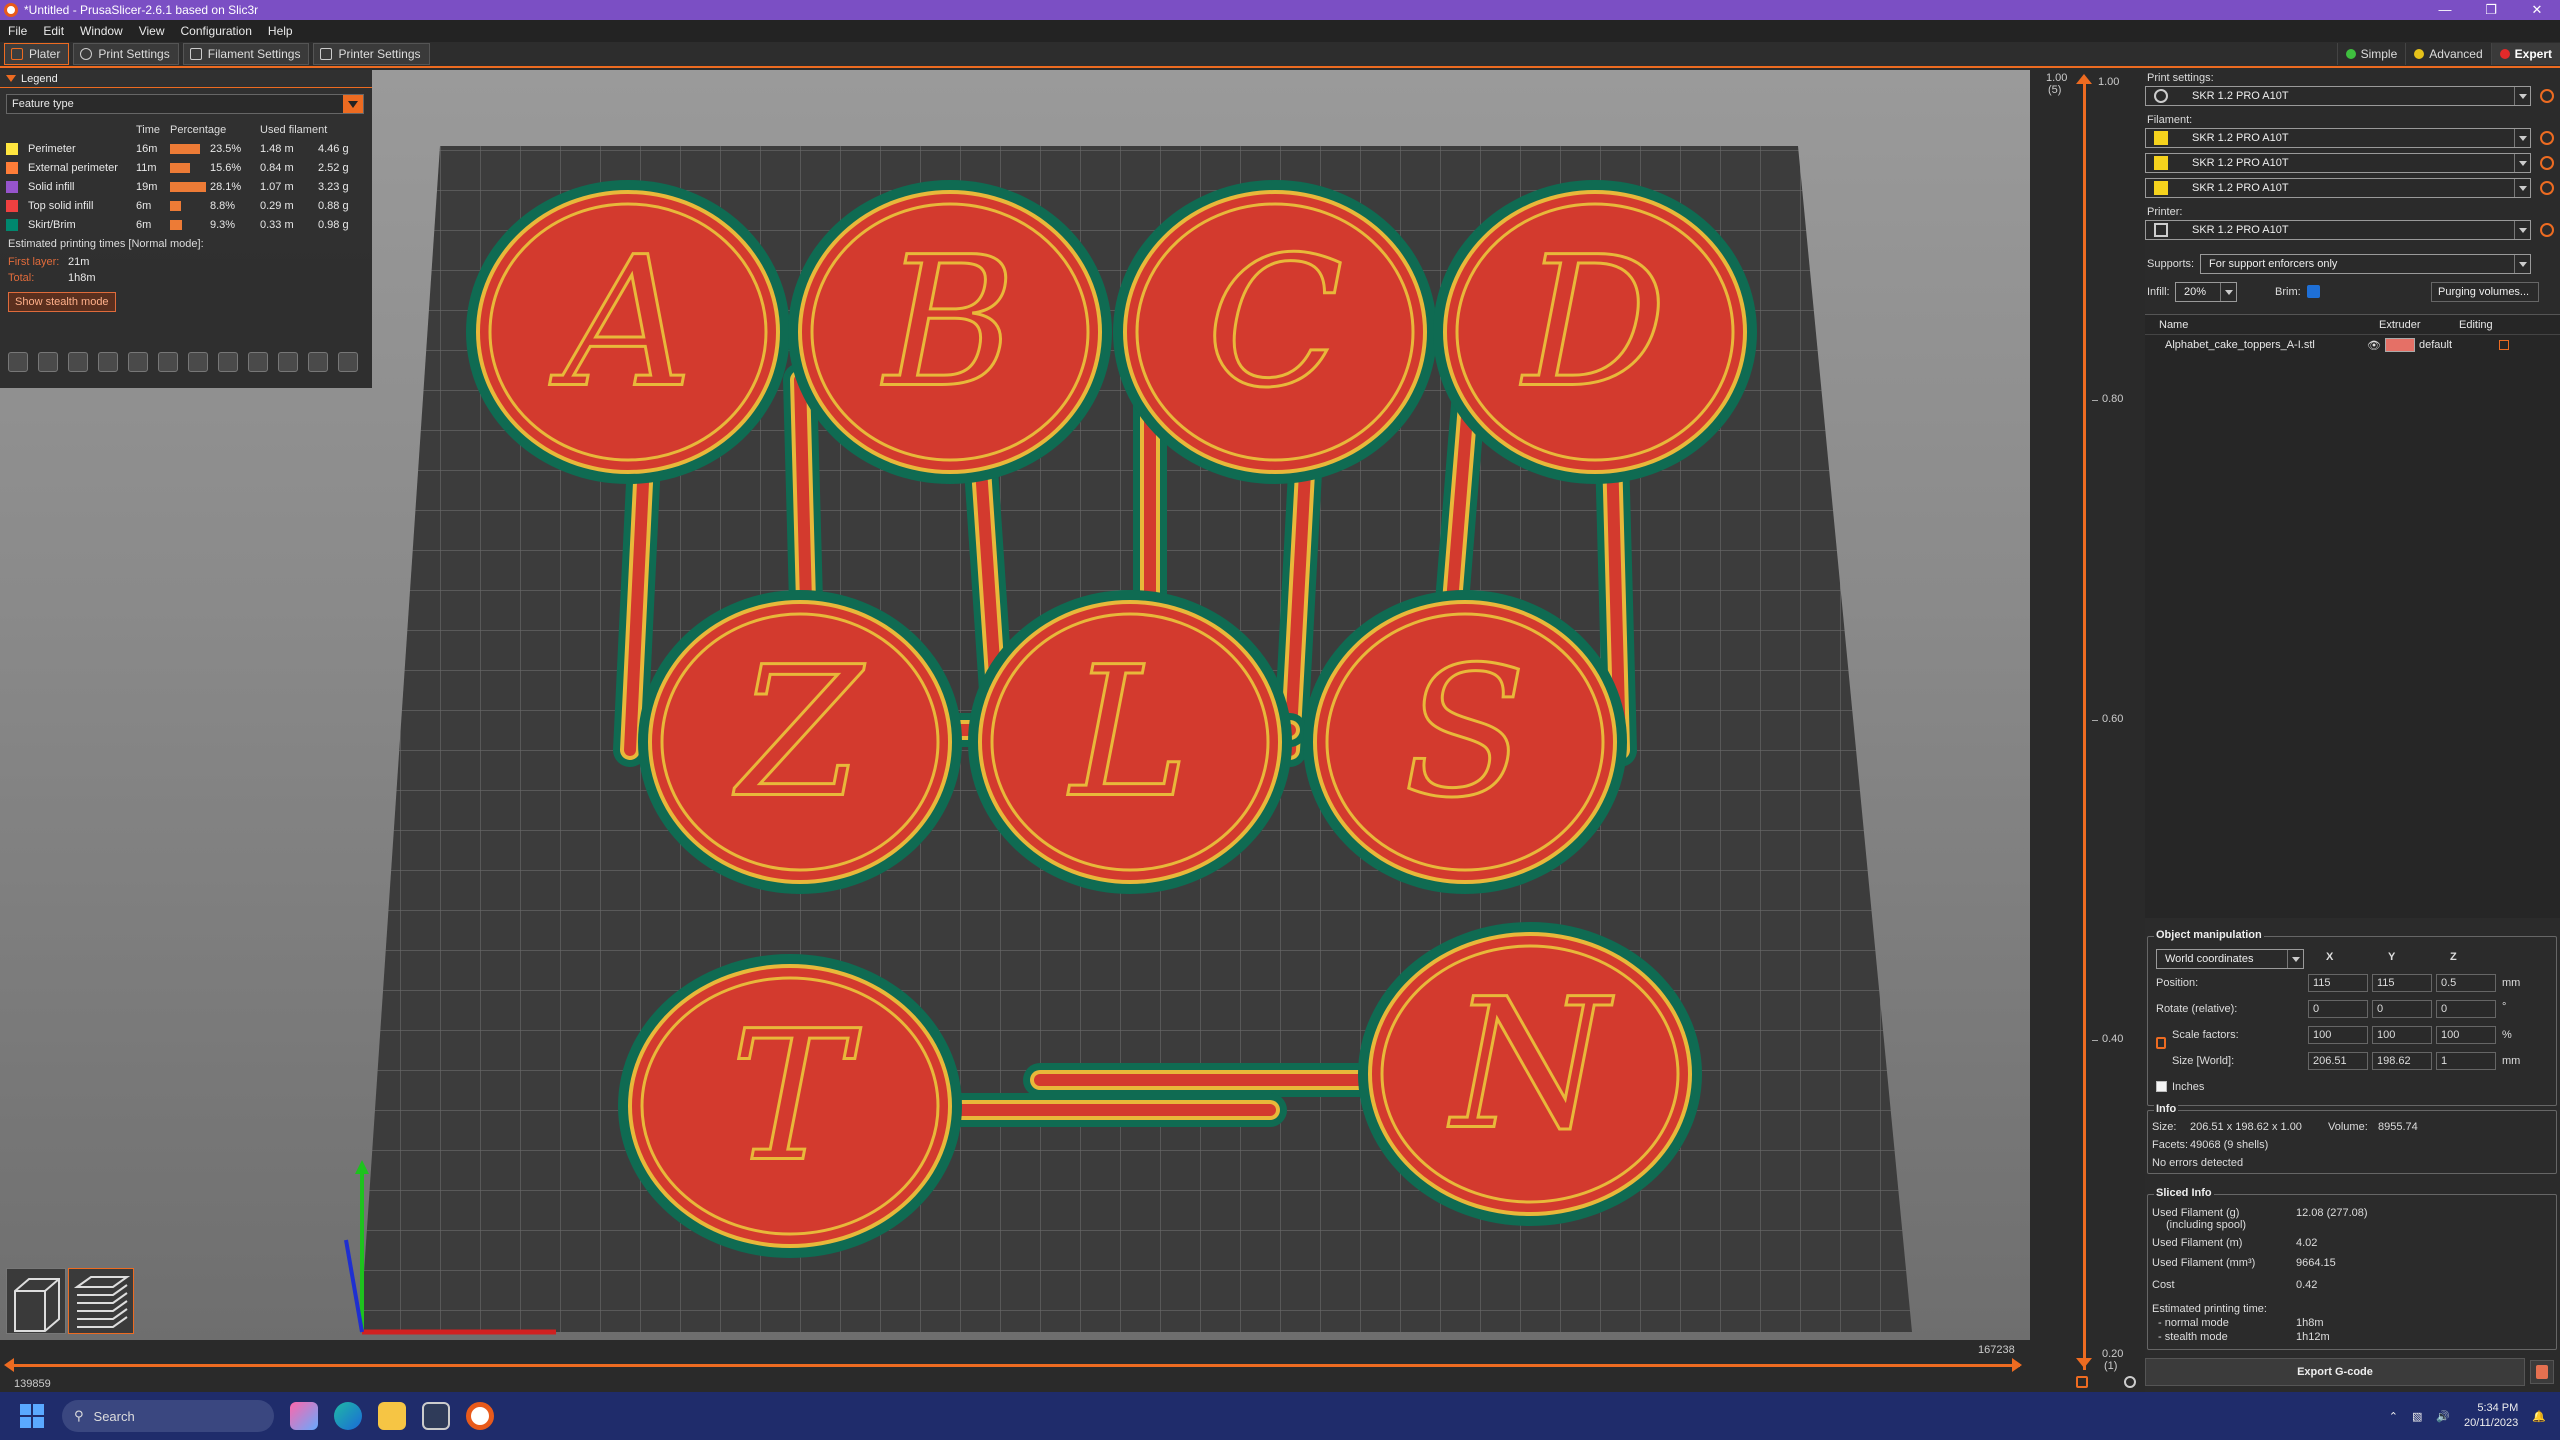 This screenshot has height=1440, width=2560. I want to click on tool-marker-icon, so click(348, 362).